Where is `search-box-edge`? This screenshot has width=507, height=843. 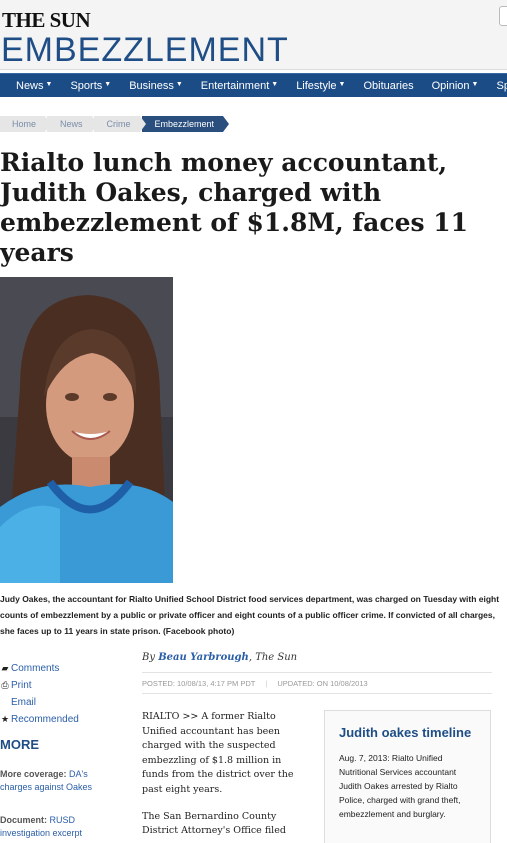 search-box-edge is located at coordinates (503, 16).